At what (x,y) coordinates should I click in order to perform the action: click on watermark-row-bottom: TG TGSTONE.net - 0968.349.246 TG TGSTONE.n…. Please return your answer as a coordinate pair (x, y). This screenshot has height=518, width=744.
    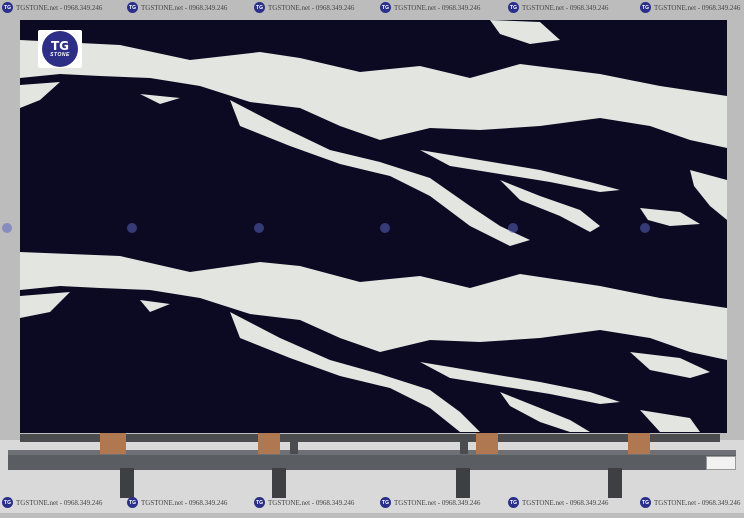
    Looking at the image, I should click on (372, 504).